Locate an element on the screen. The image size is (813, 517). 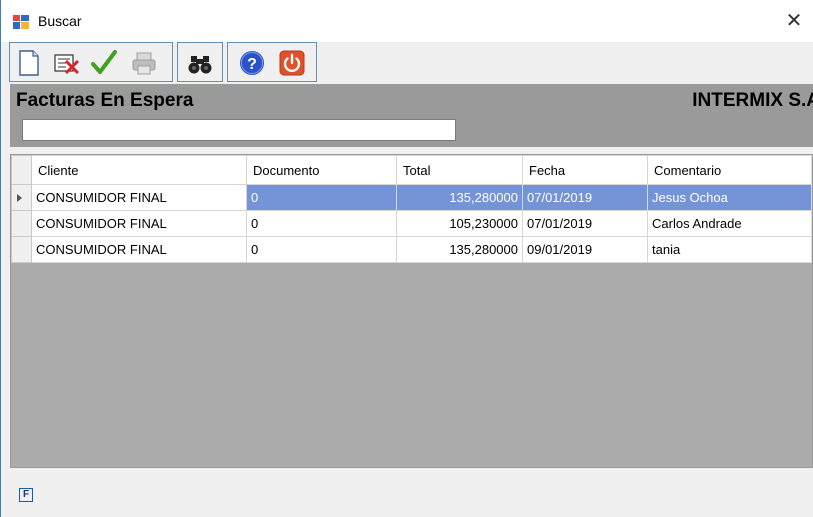
close-button: ✕ is located at coordinates (794, 21).